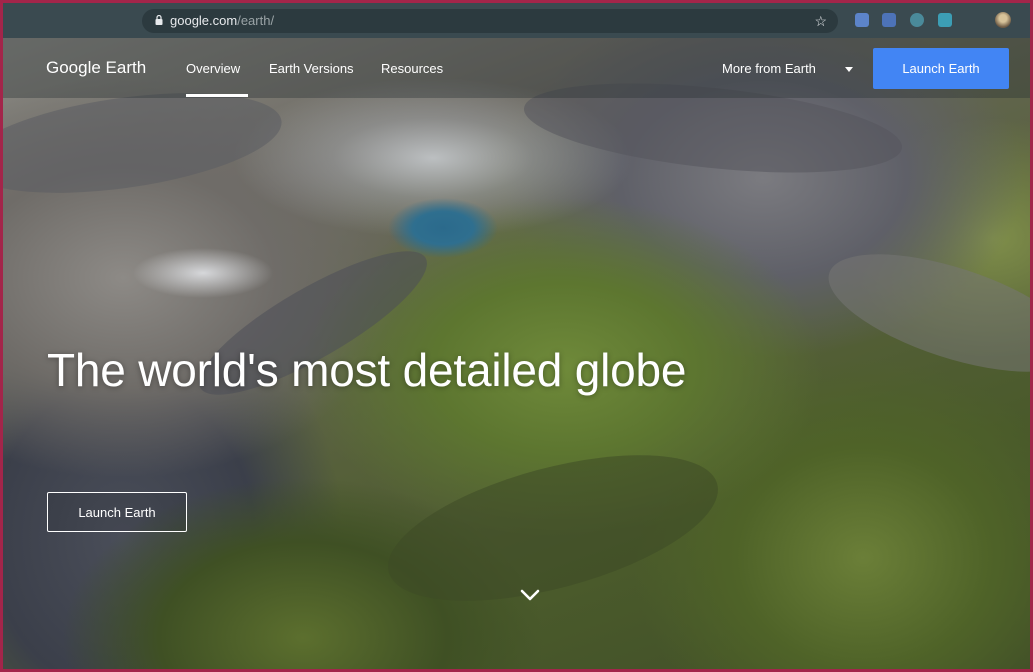 This screenshot has height=672, width=1033. What do you see at coordinates (204, 20) in the screenshot?
I see `url-host: google.com` at bounding box center [204, 20].